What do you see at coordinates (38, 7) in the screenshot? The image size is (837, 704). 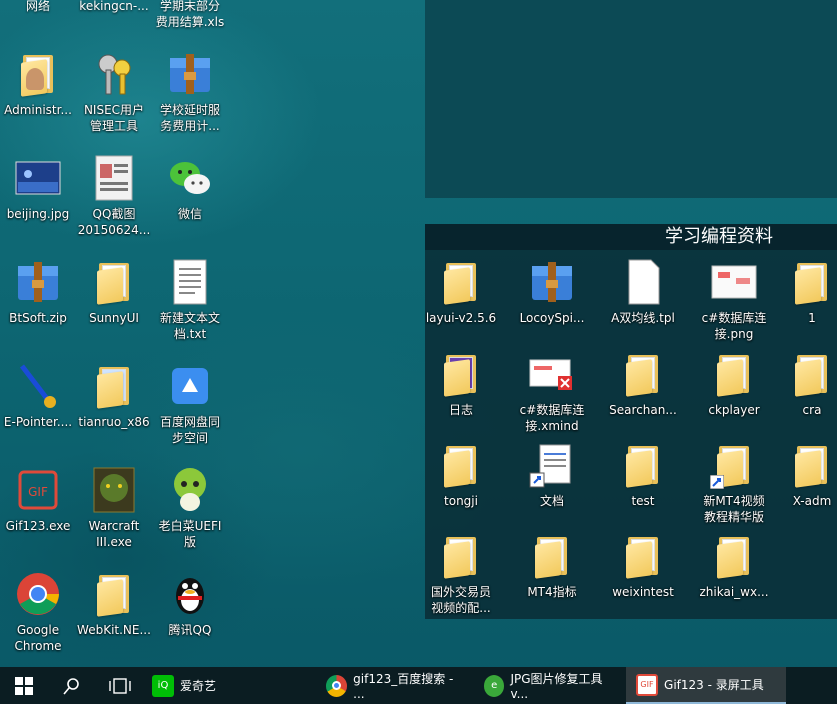 I see `desktop-icon-network-label: 网络` at bounding box center [38, 7].